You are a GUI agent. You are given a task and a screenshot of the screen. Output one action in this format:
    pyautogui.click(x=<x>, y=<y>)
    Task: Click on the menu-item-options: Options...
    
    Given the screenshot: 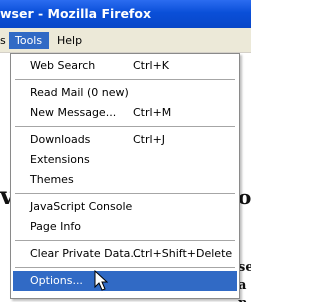 What is the action you would take?
    pyautogui.click(x=125, y=281)
    